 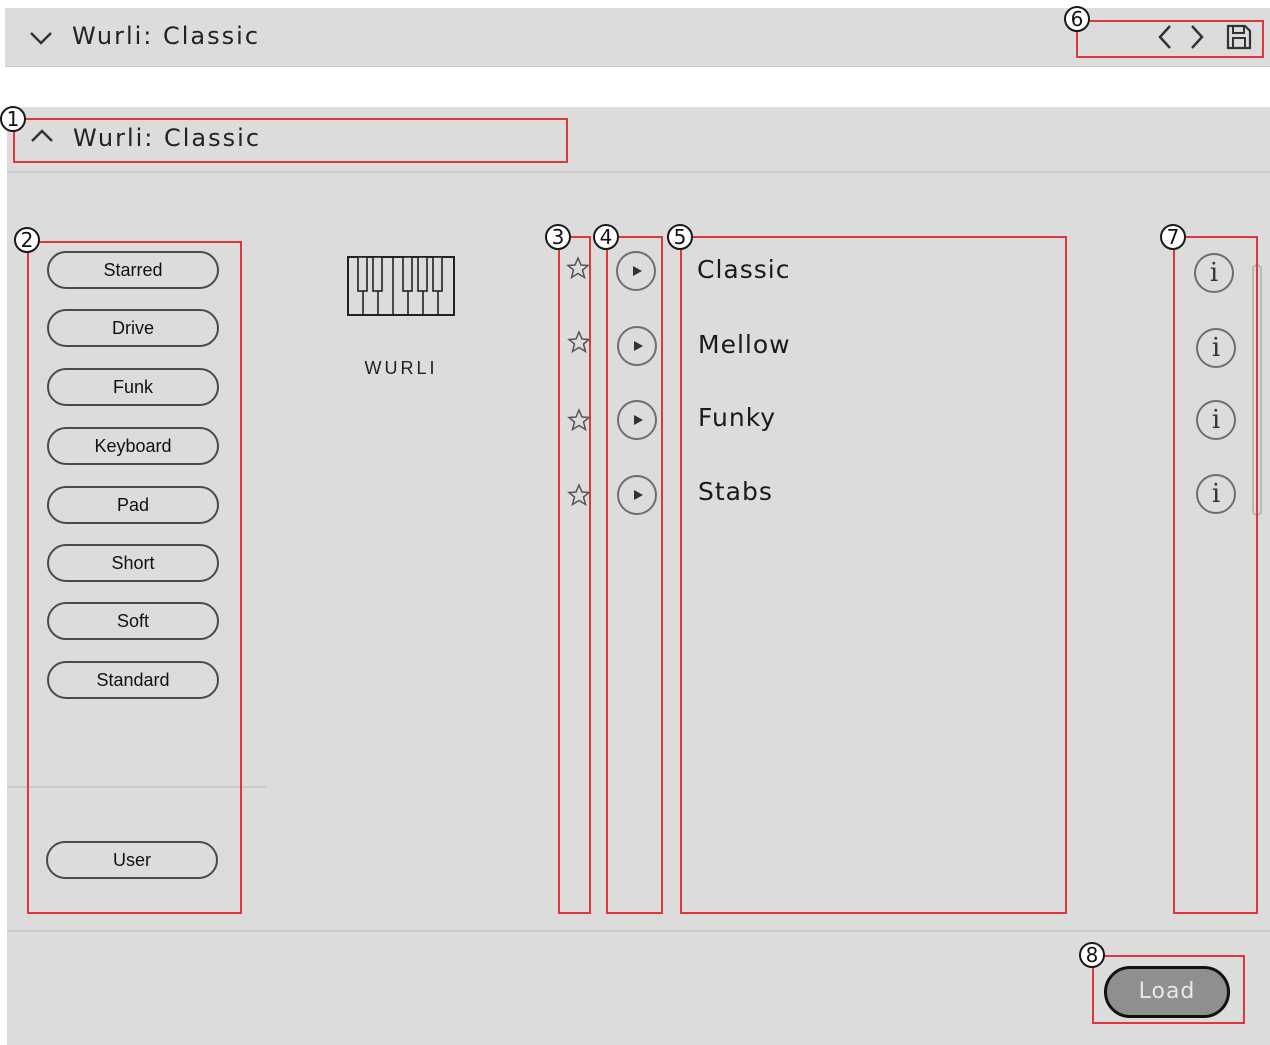 I want to click on footer-divider, so click(x=638, y=931).